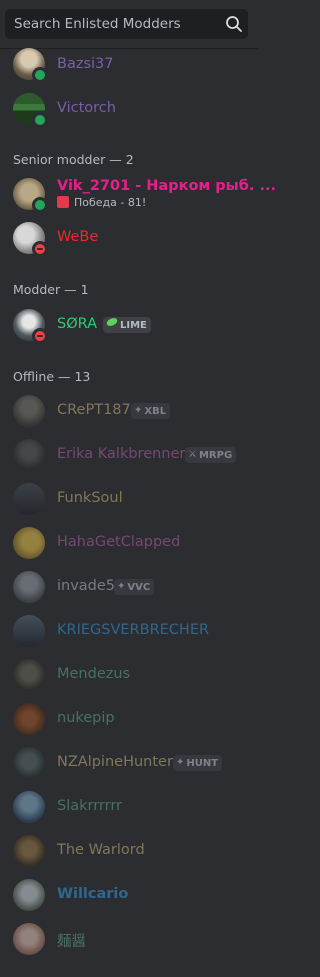  I want to click on member-item: invade5 ✦ VVC, so click(129, 587).